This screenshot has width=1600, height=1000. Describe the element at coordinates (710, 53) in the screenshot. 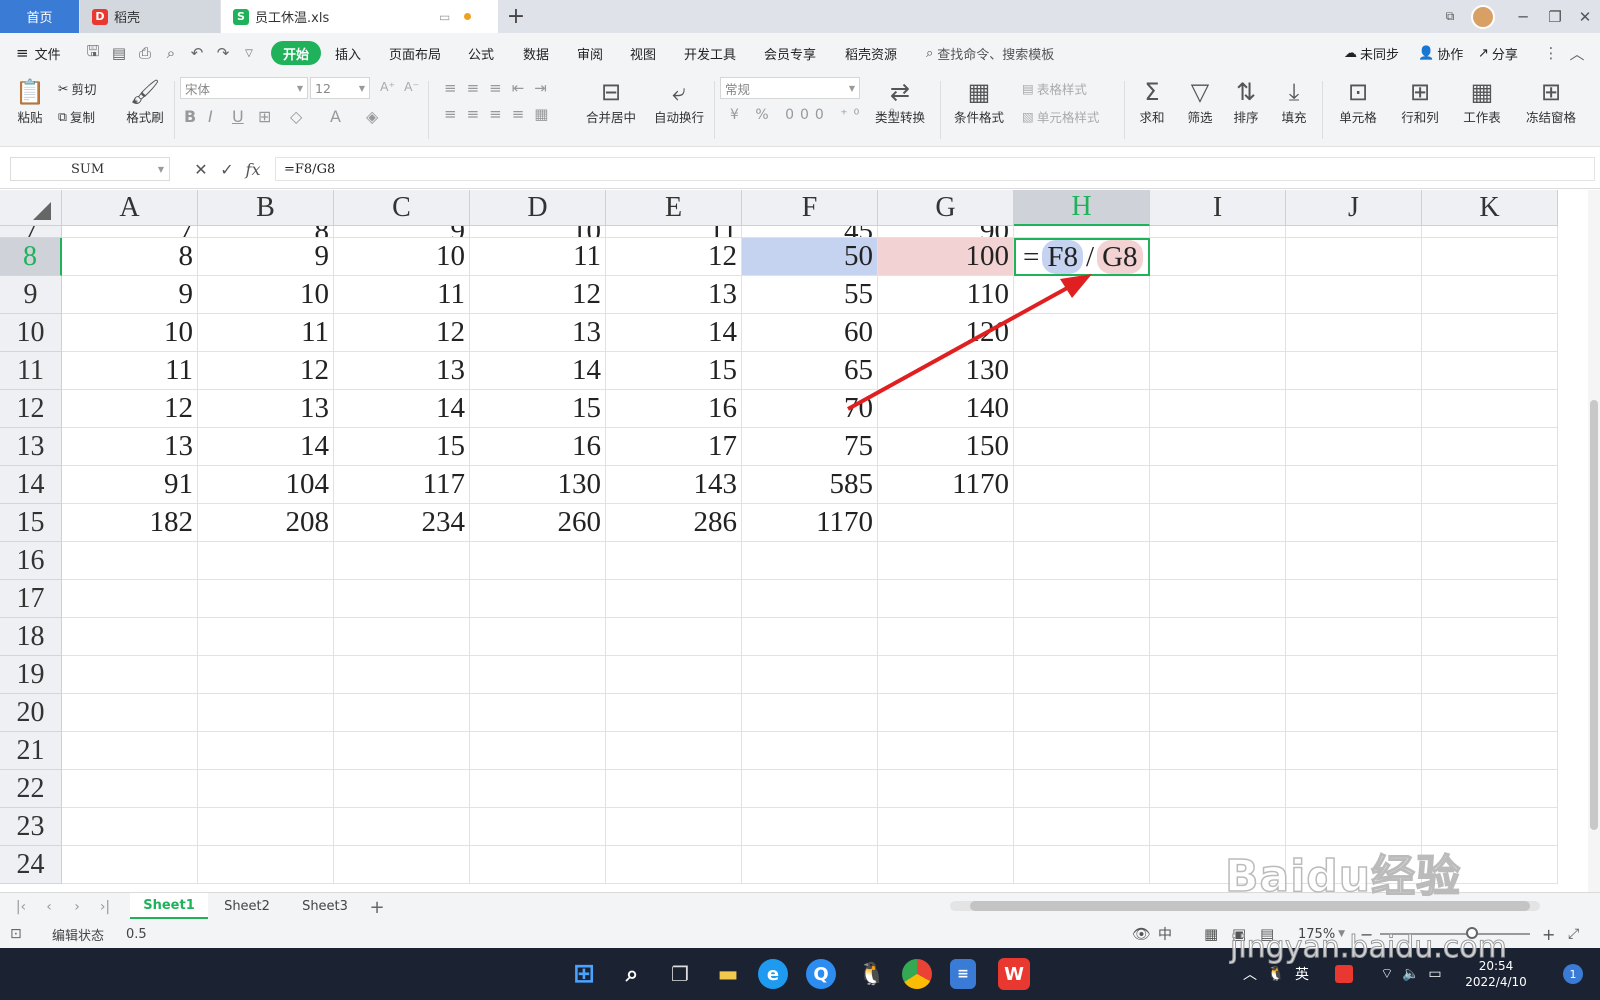

I see `menu-dev-tools: 开发工具` at that location.